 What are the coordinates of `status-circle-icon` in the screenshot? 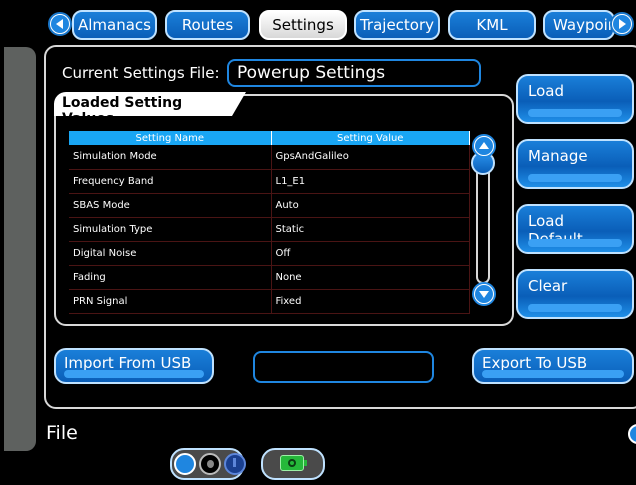 It's located at (185, 464).